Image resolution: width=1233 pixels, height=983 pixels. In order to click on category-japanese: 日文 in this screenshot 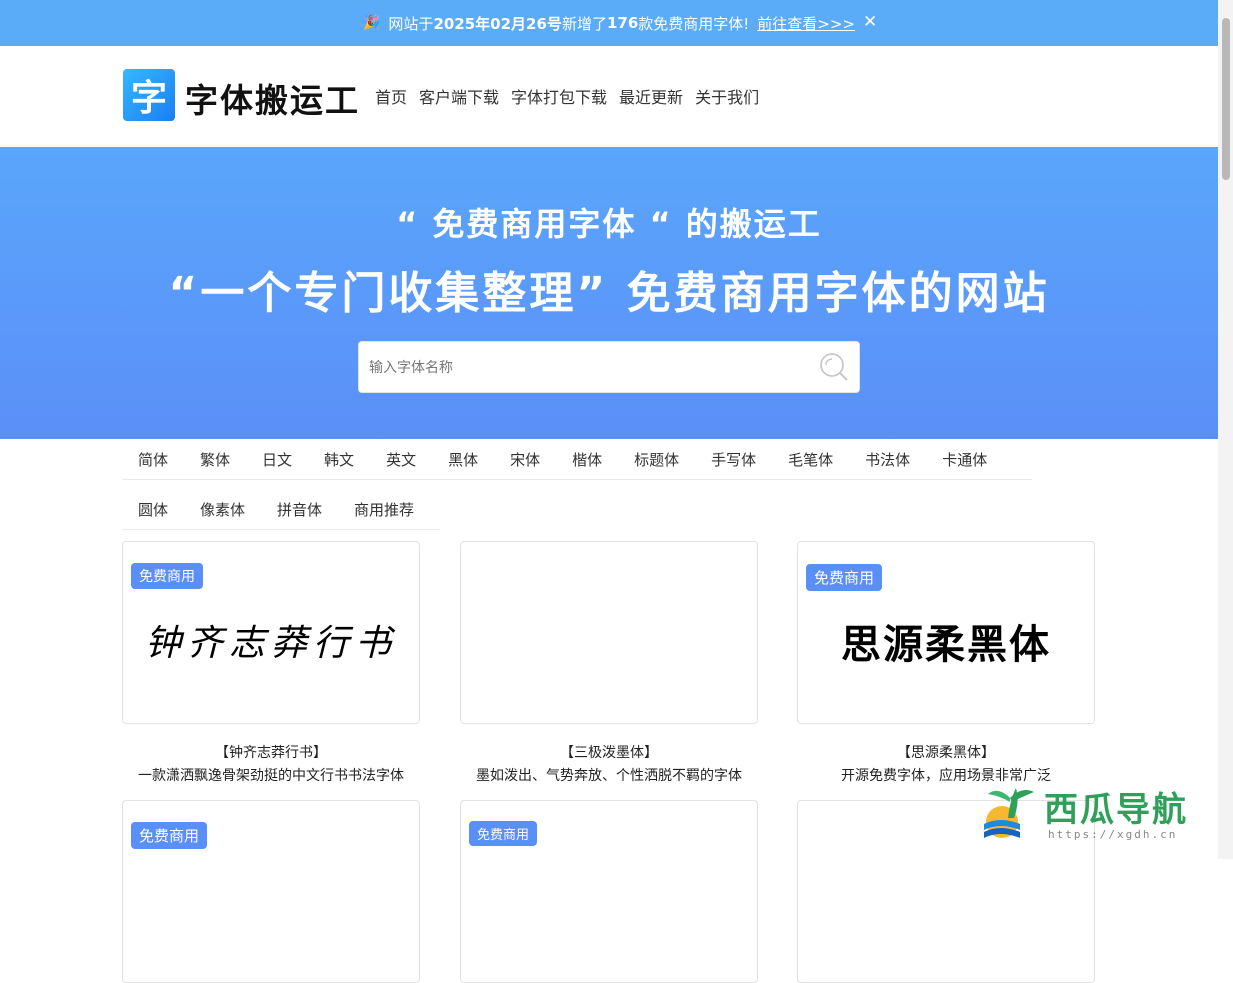, I will do `click(277, 459)`.